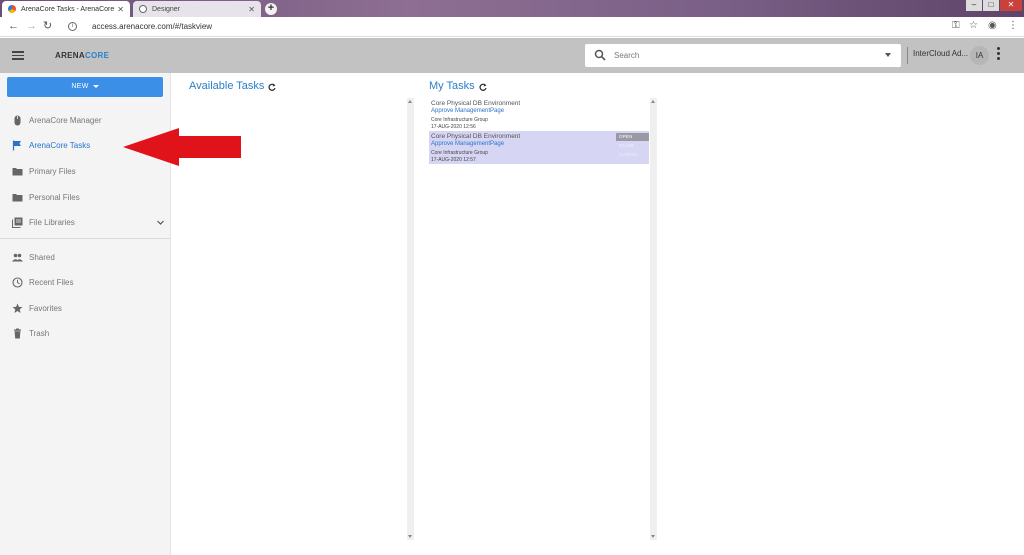 Image resolution: width=1024 pixels, height=555 pixels. Describe the element at coordinates (47, 26) in the screenshot. I see `reload-icon: ↻` at that location.